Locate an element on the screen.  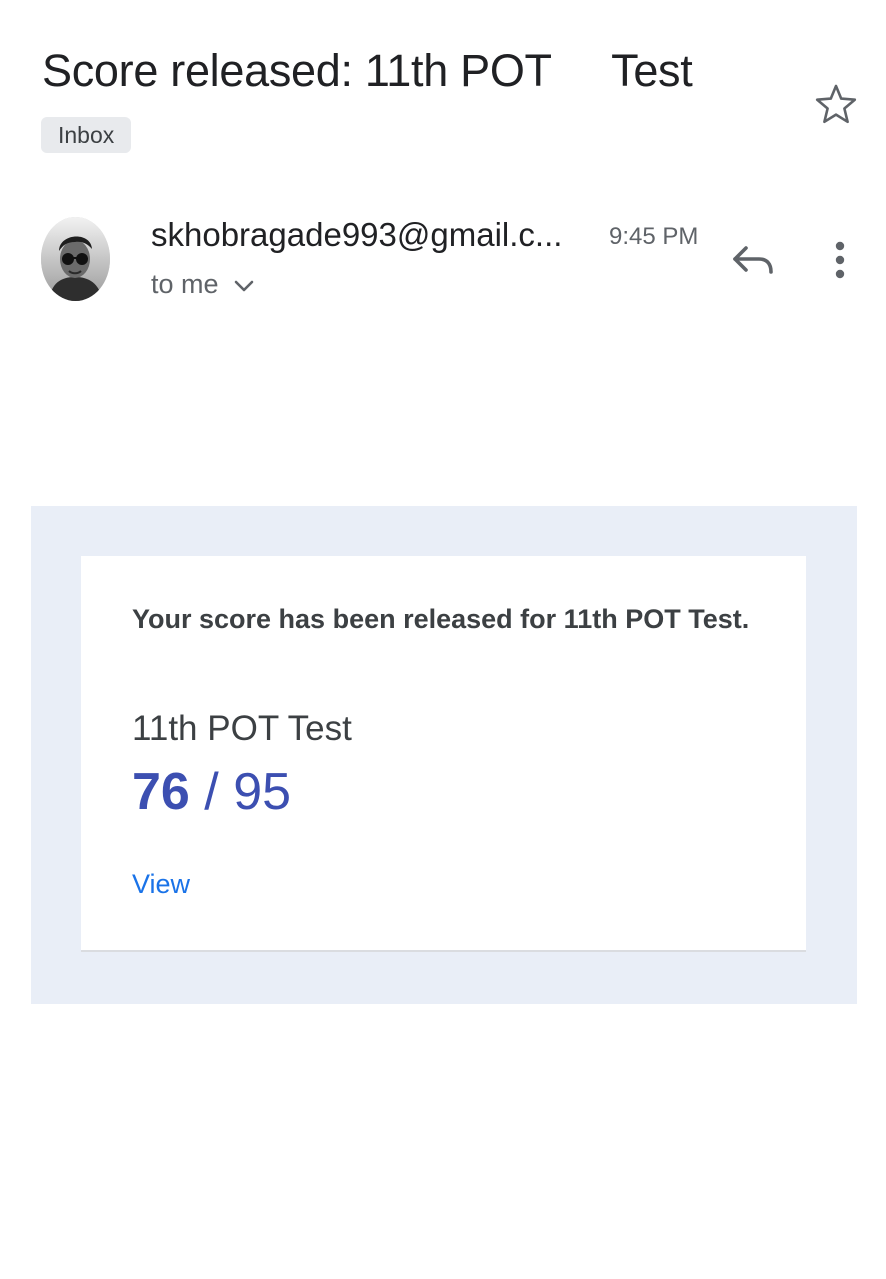
chevron-down-icon is located at coordinates (244, 284).